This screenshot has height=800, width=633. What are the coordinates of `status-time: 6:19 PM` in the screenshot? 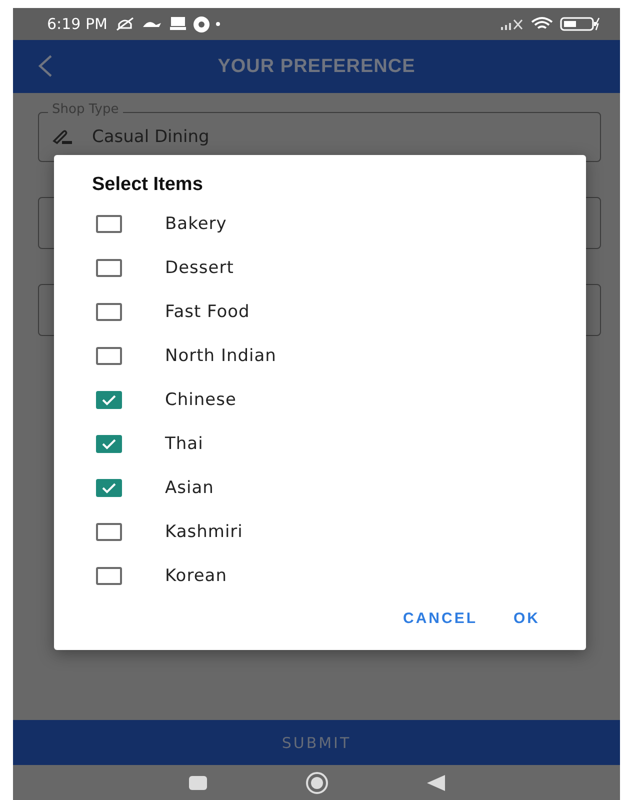 It's located at (77, 24).